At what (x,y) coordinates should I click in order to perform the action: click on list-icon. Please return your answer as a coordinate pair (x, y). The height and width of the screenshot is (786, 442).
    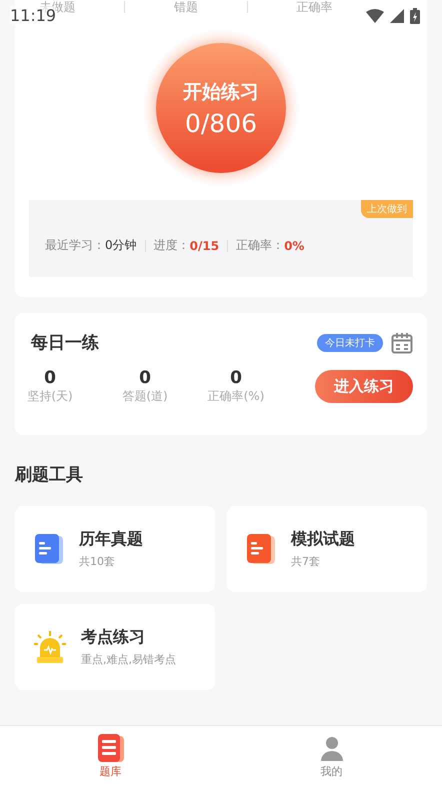
    Looking at the image, I should click on (111, 748).